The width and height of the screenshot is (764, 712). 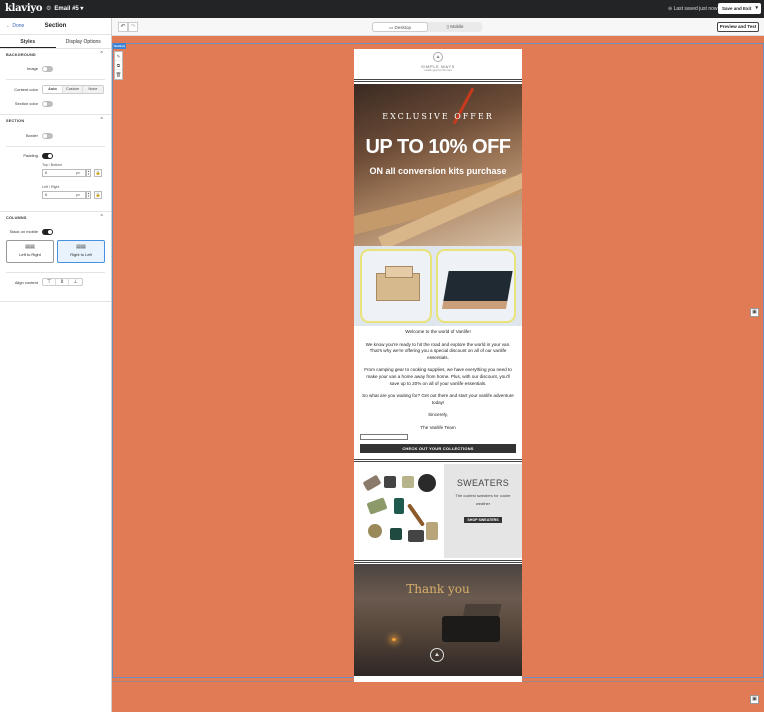 I want to click on section-tag: Section, so click(x=119, y=46).